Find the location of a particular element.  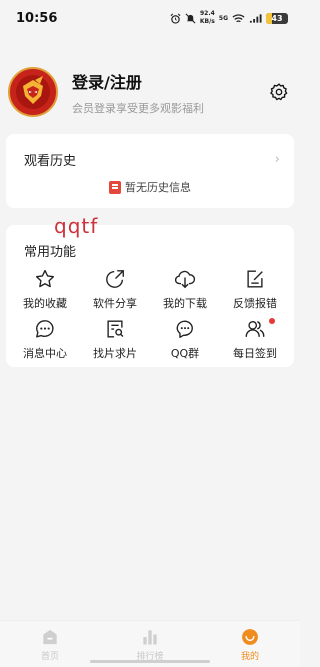

nav-mine: 我的 is located at coordinates (250, 644).